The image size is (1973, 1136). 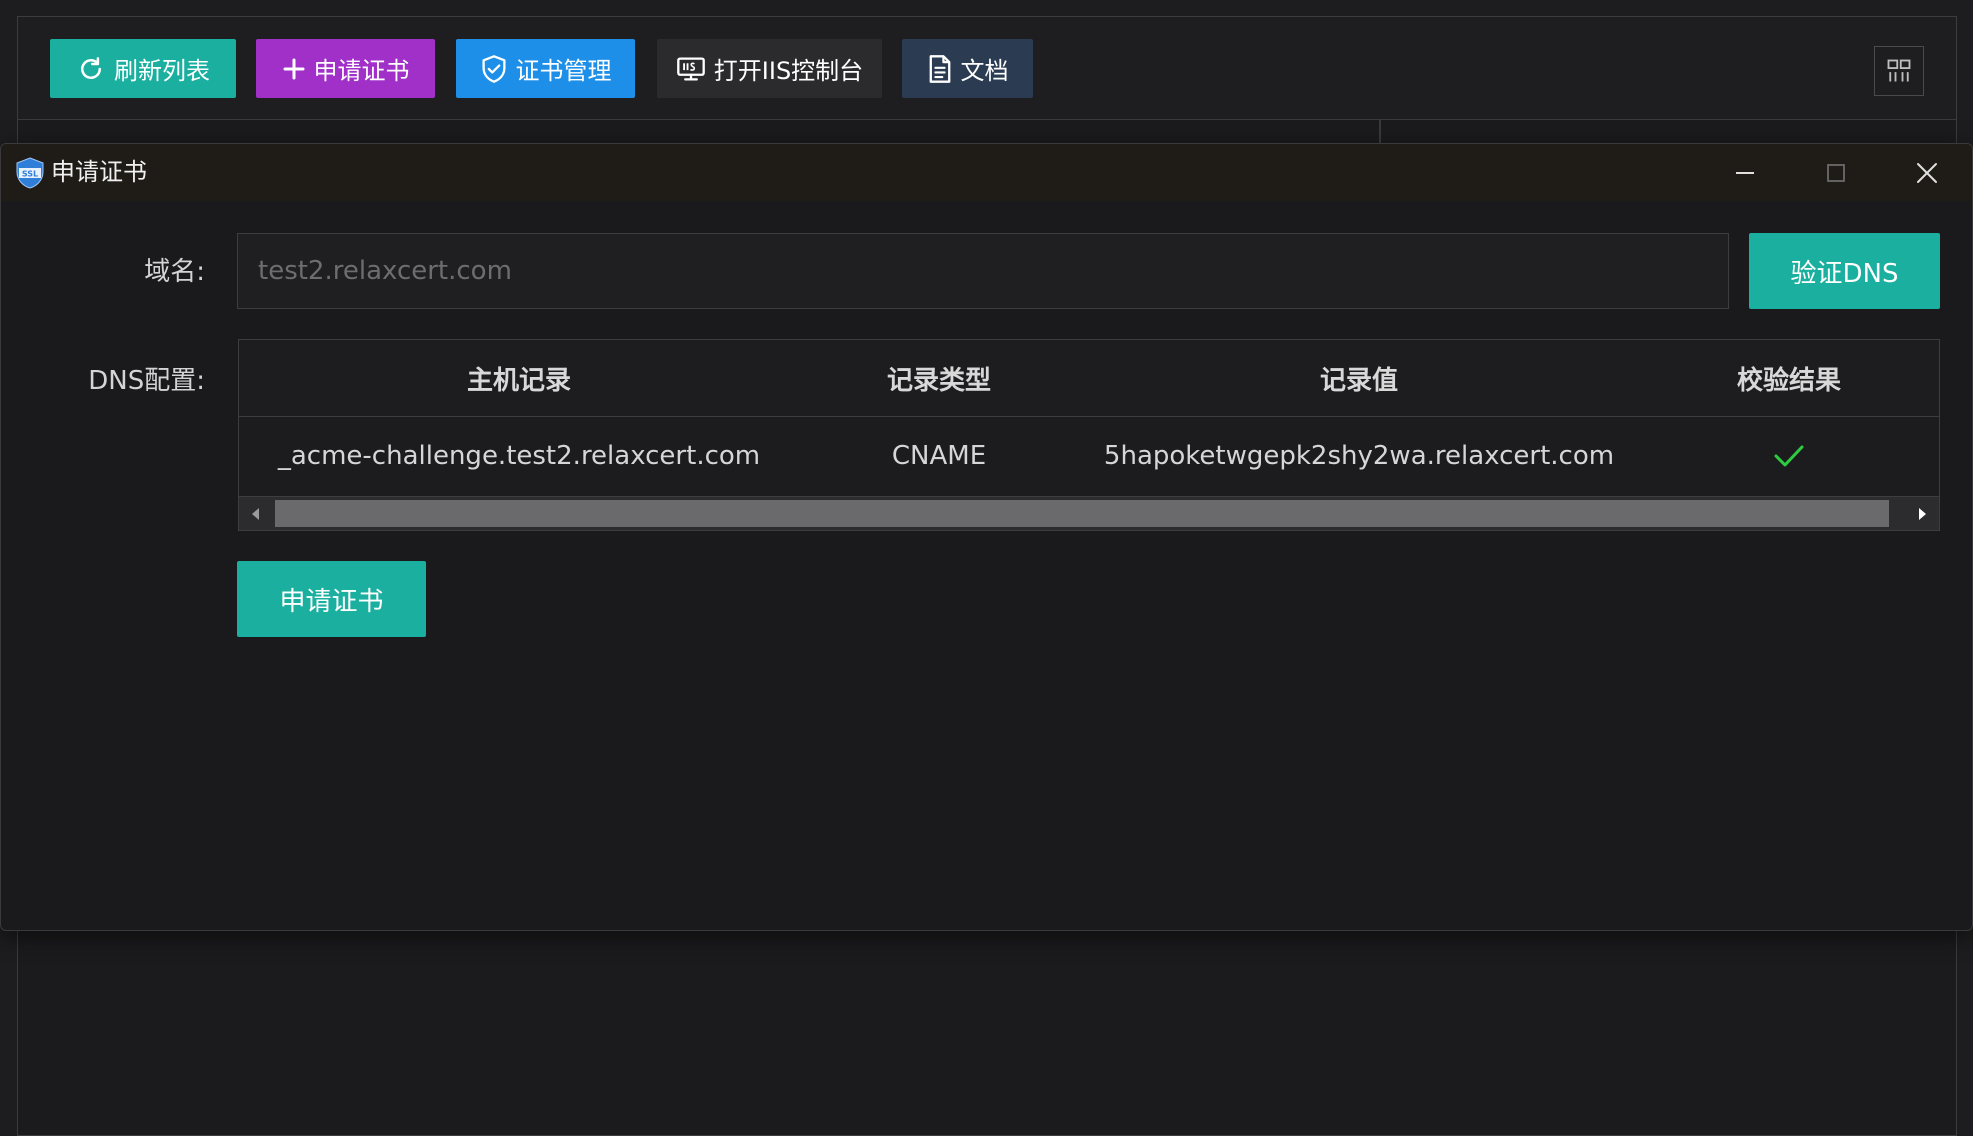 I want to click on scrollbar-thumb, so click(x=1082, y=513).